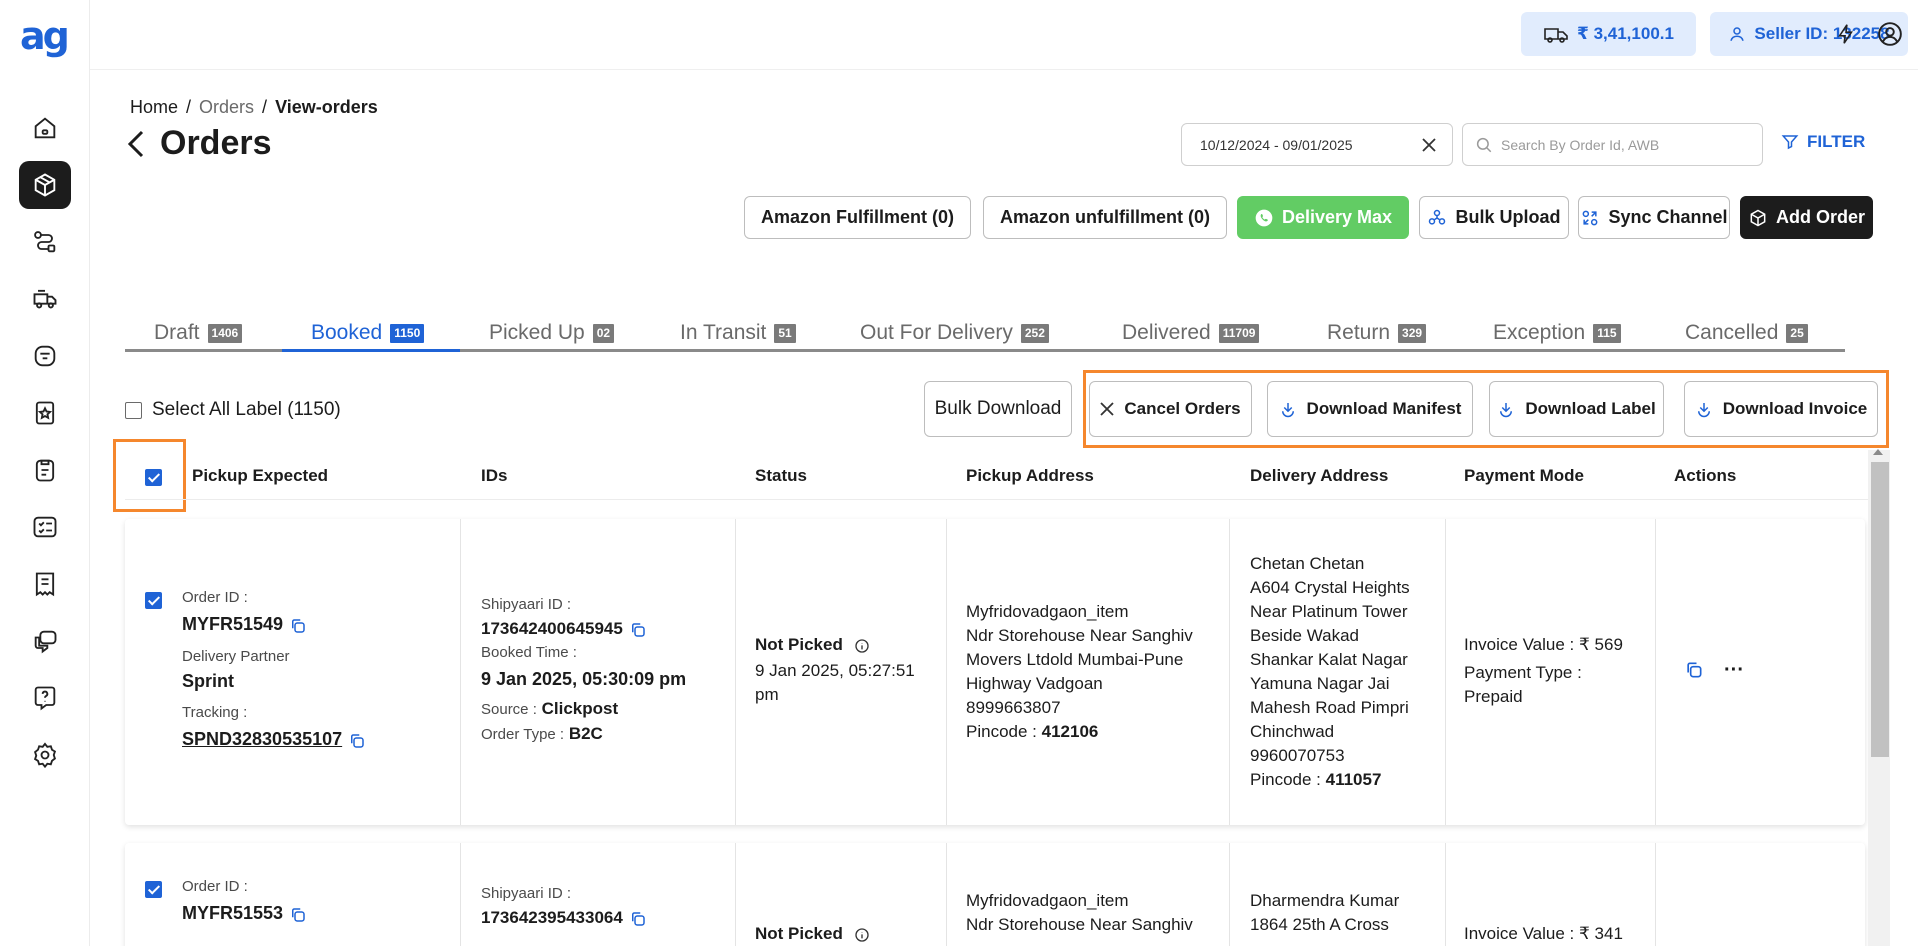  What do you see at coordinates (781, 476) in the screenshot?
I see `th-status: Status` at bounding box center [781, 476].